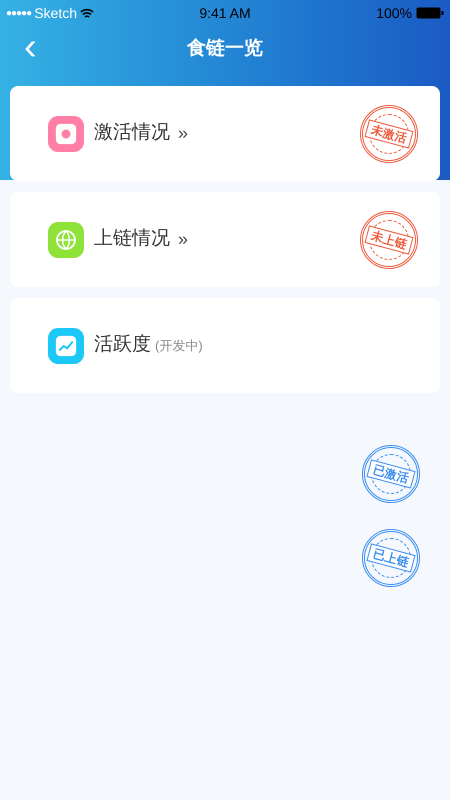 This screenshot has width=450, height=800. I want to click on stamp-label: 已激活, so click(391, 474).